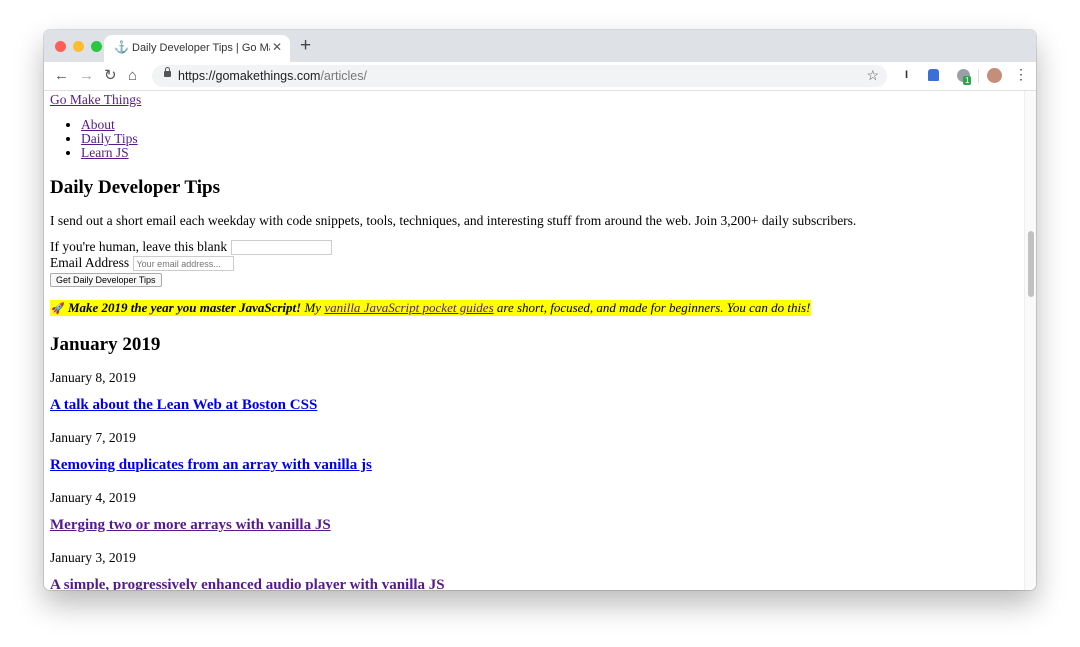 The width and height of the screenshot is (1080, 647). Describe the element at coordinates (121, 47) in the screenshot. I see `anchor-icon: ⚓` at that location.